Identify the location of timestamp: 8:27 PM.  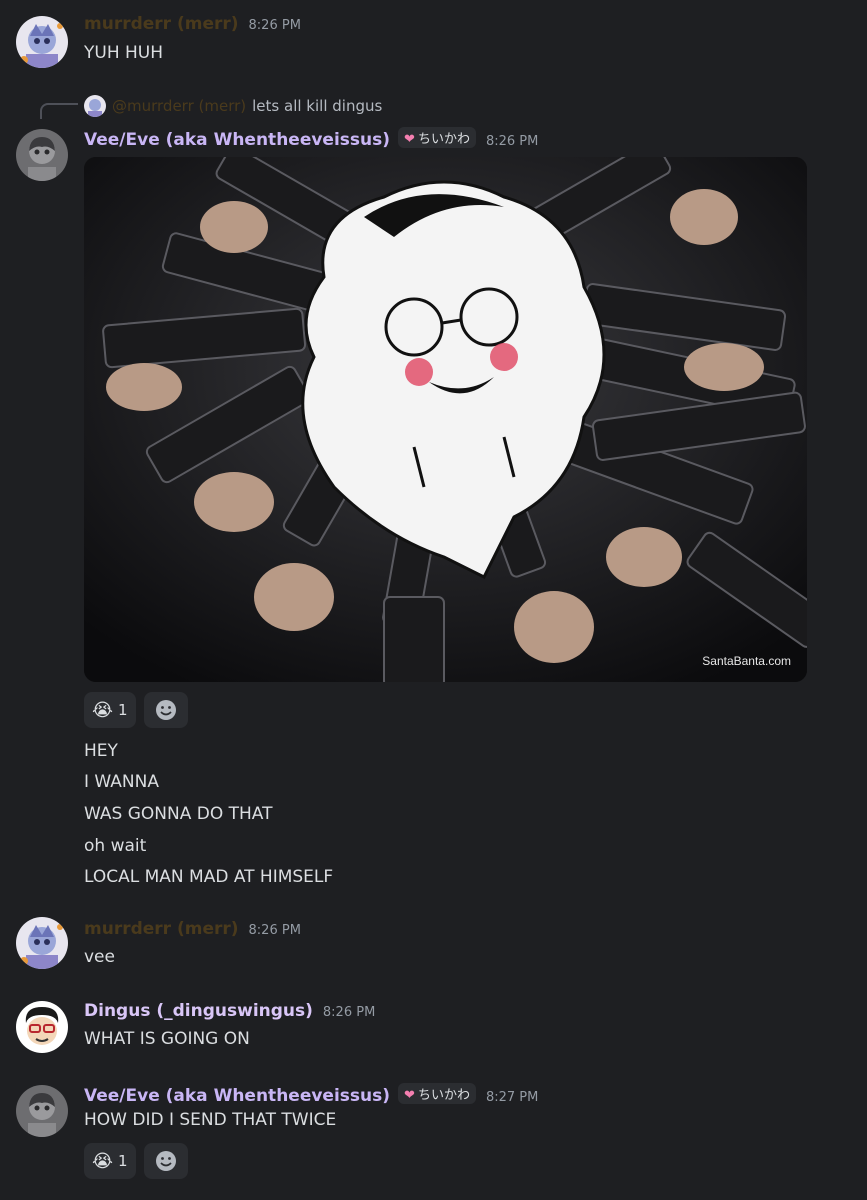
(512, 1097).